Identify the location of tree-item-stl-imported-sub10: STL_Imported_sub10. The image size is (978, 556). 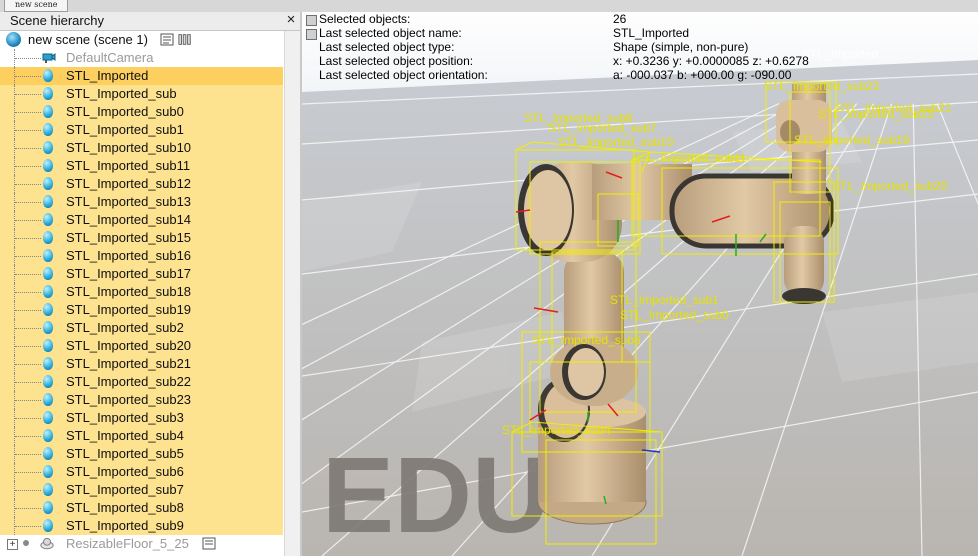
(141, 148).